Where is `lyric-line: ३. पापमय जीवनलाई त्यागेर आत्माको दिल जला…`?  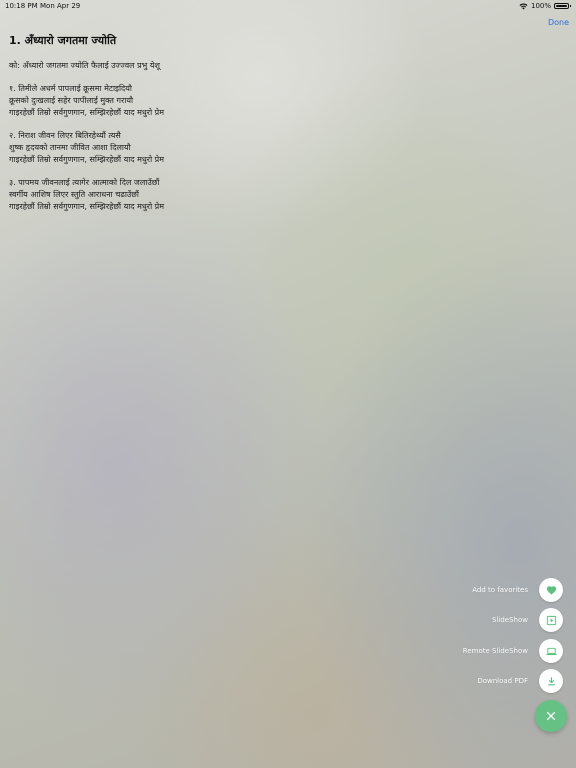
lyric-line: ३. पापमय जीवनलाई त्यागेर आत्माको दिल जला… is located at coordinates (84, 182).